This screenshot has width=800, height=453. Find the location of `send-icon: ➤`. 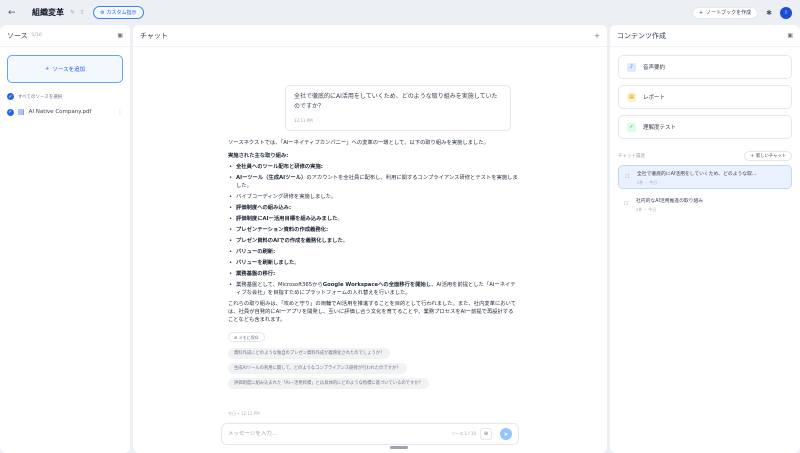

send-icon: ➤ is located at coordinates (506, 434).